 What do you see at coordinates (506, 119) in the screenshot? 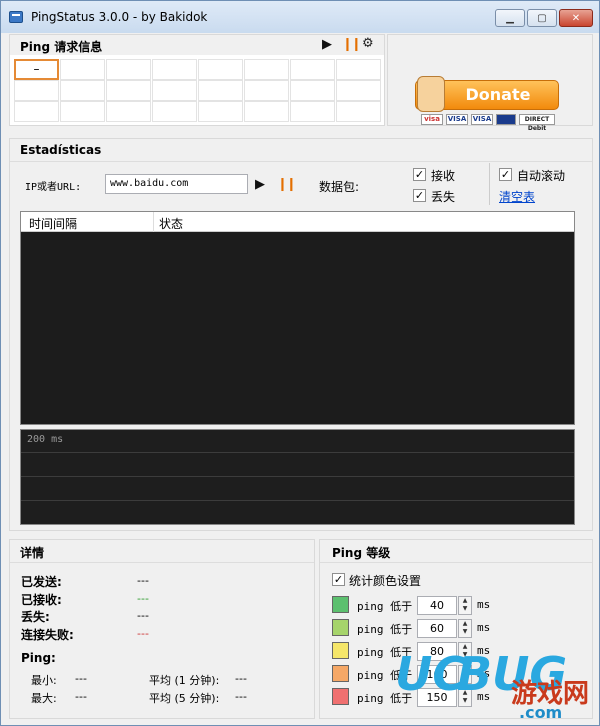
I see `amex-card-logo` at bounding box center [506, 119].